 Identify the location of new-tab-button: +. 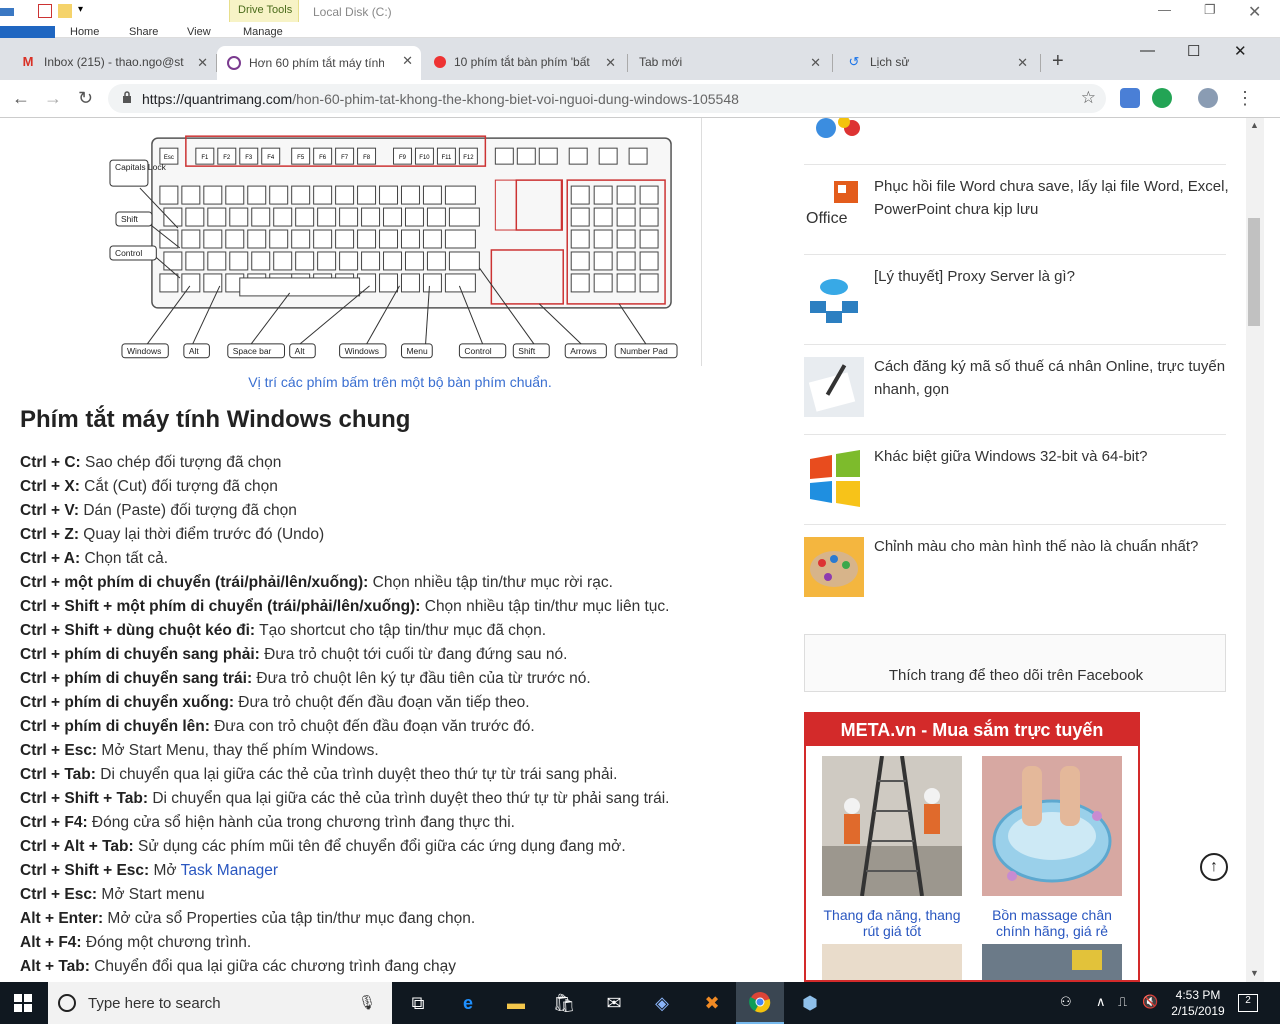
(1058, 61).